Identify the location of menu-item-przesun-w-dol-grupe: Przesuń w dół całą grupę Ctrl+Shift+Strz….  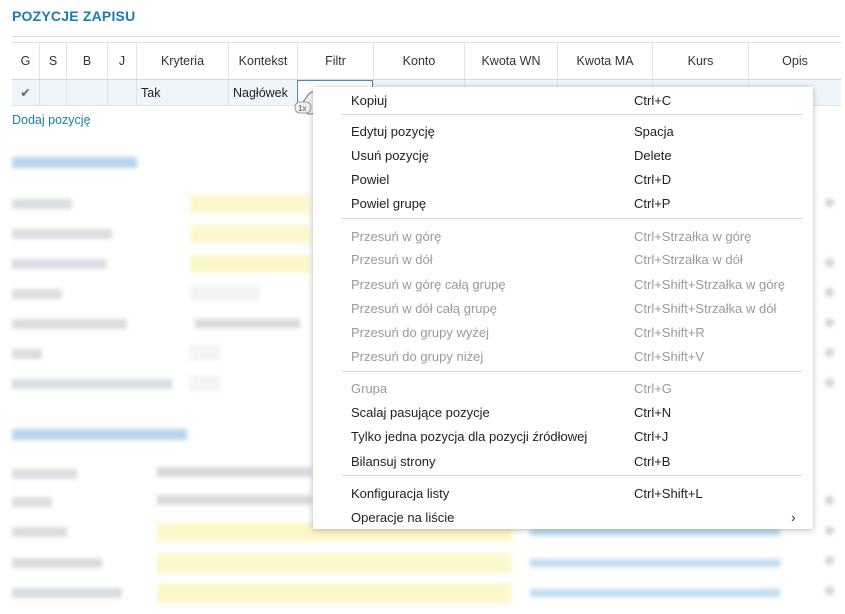
(563, 308).